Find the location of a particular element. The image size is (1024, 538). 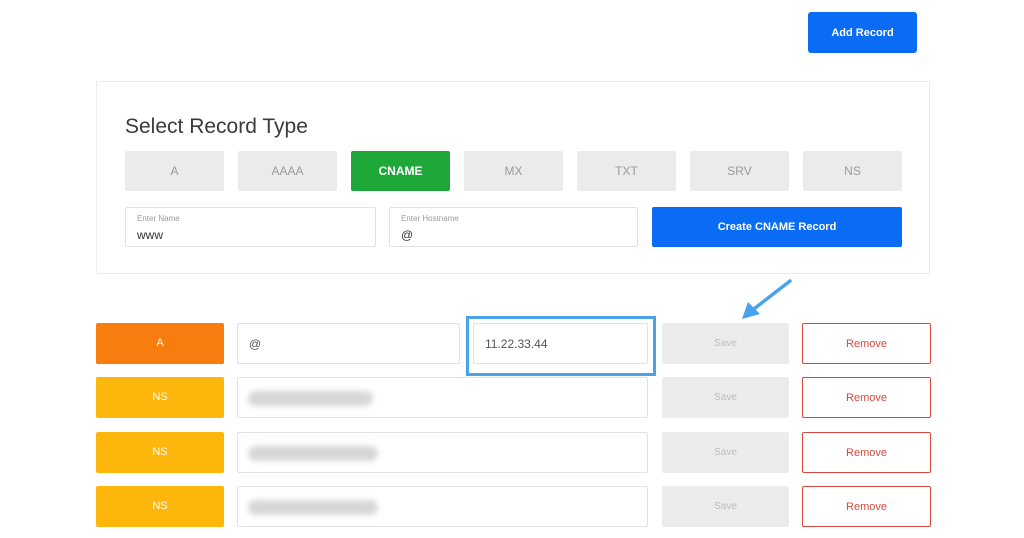

record-name-input: @ is located at coordinates (348, 343).